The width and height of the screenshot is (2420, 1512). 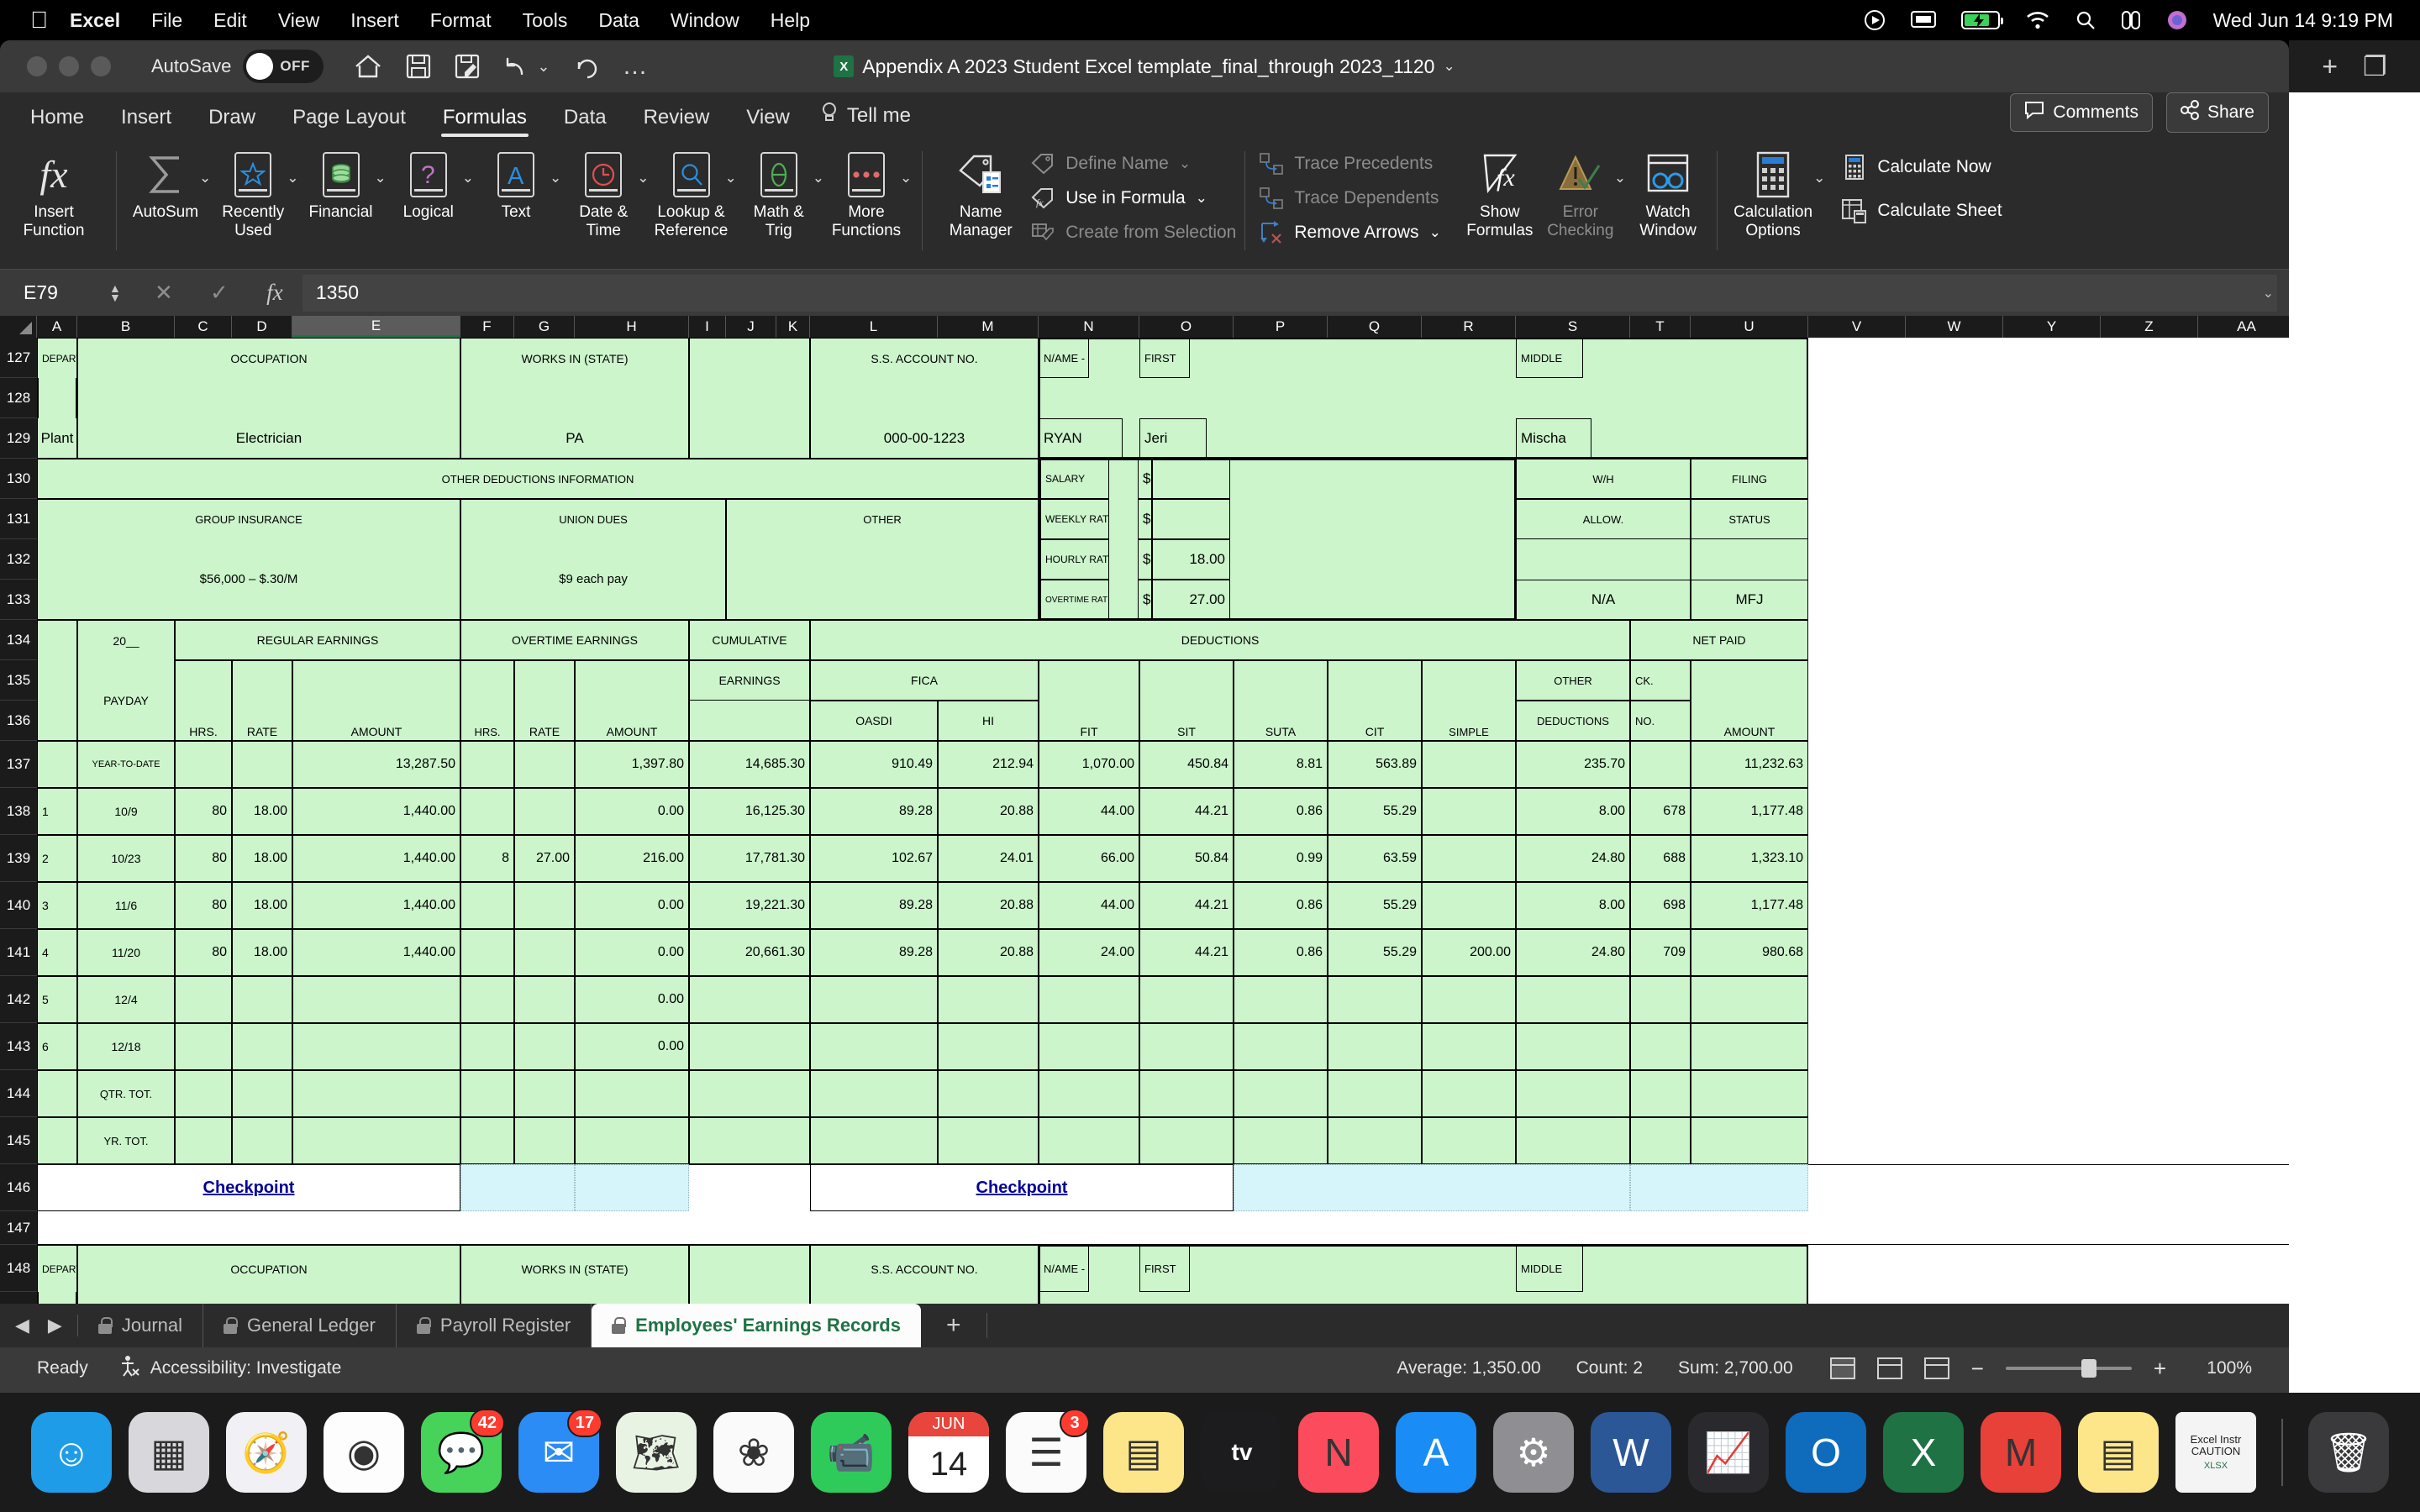 I want to click on row-header-140: 140, so click(x=18, y=905).